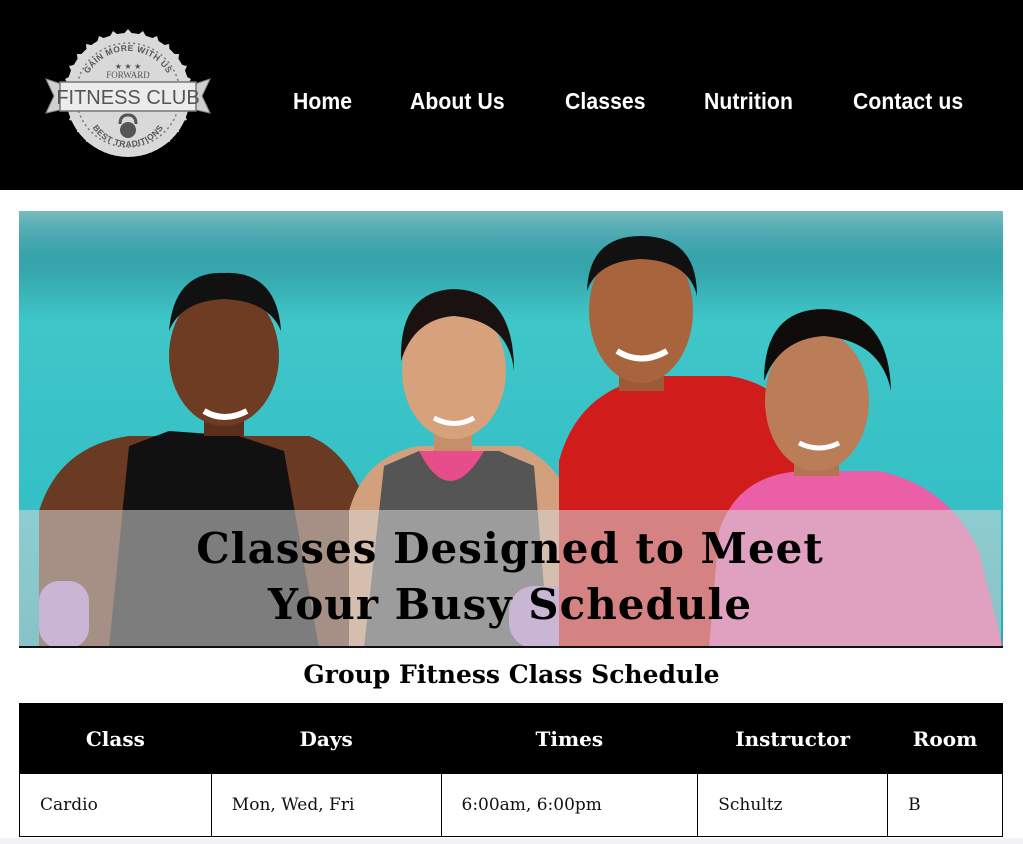  What do you see at coordinates (127, 98) in the screenshot?
I see `logo-name-text: FITNESS CLUB` at bounding box center [127, 98].